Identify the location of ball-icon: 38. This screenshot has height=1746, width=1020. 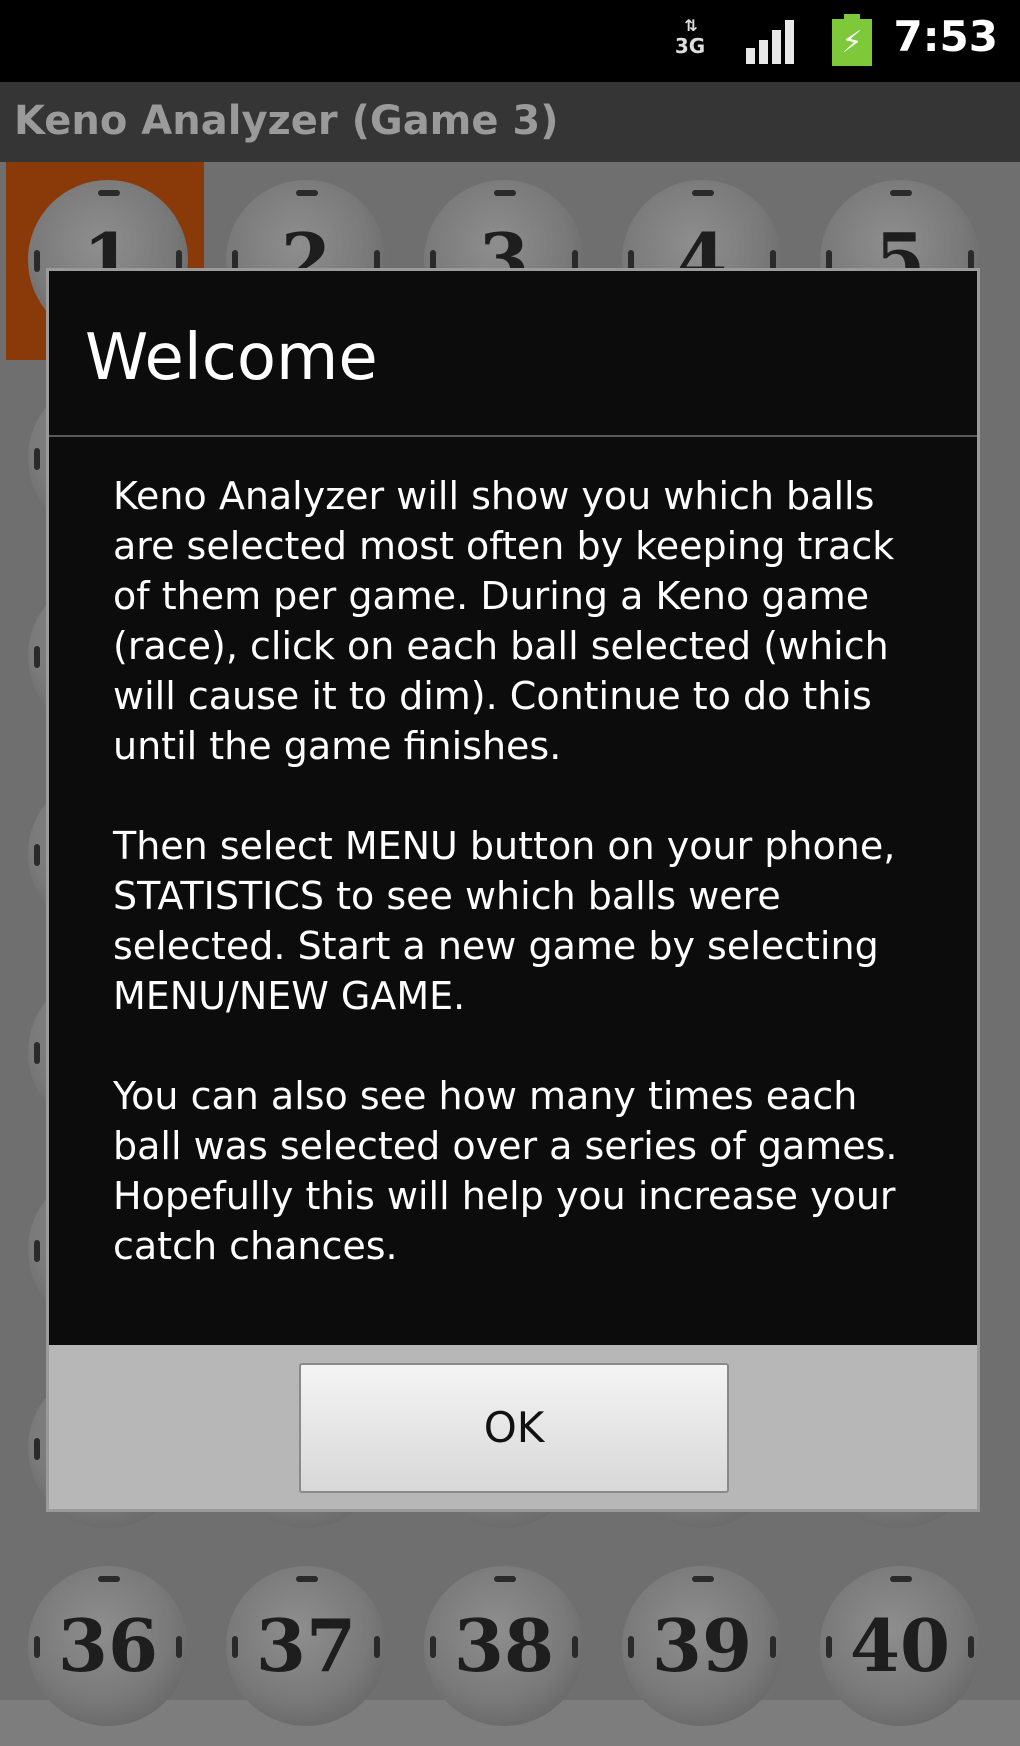
(504, 1646).